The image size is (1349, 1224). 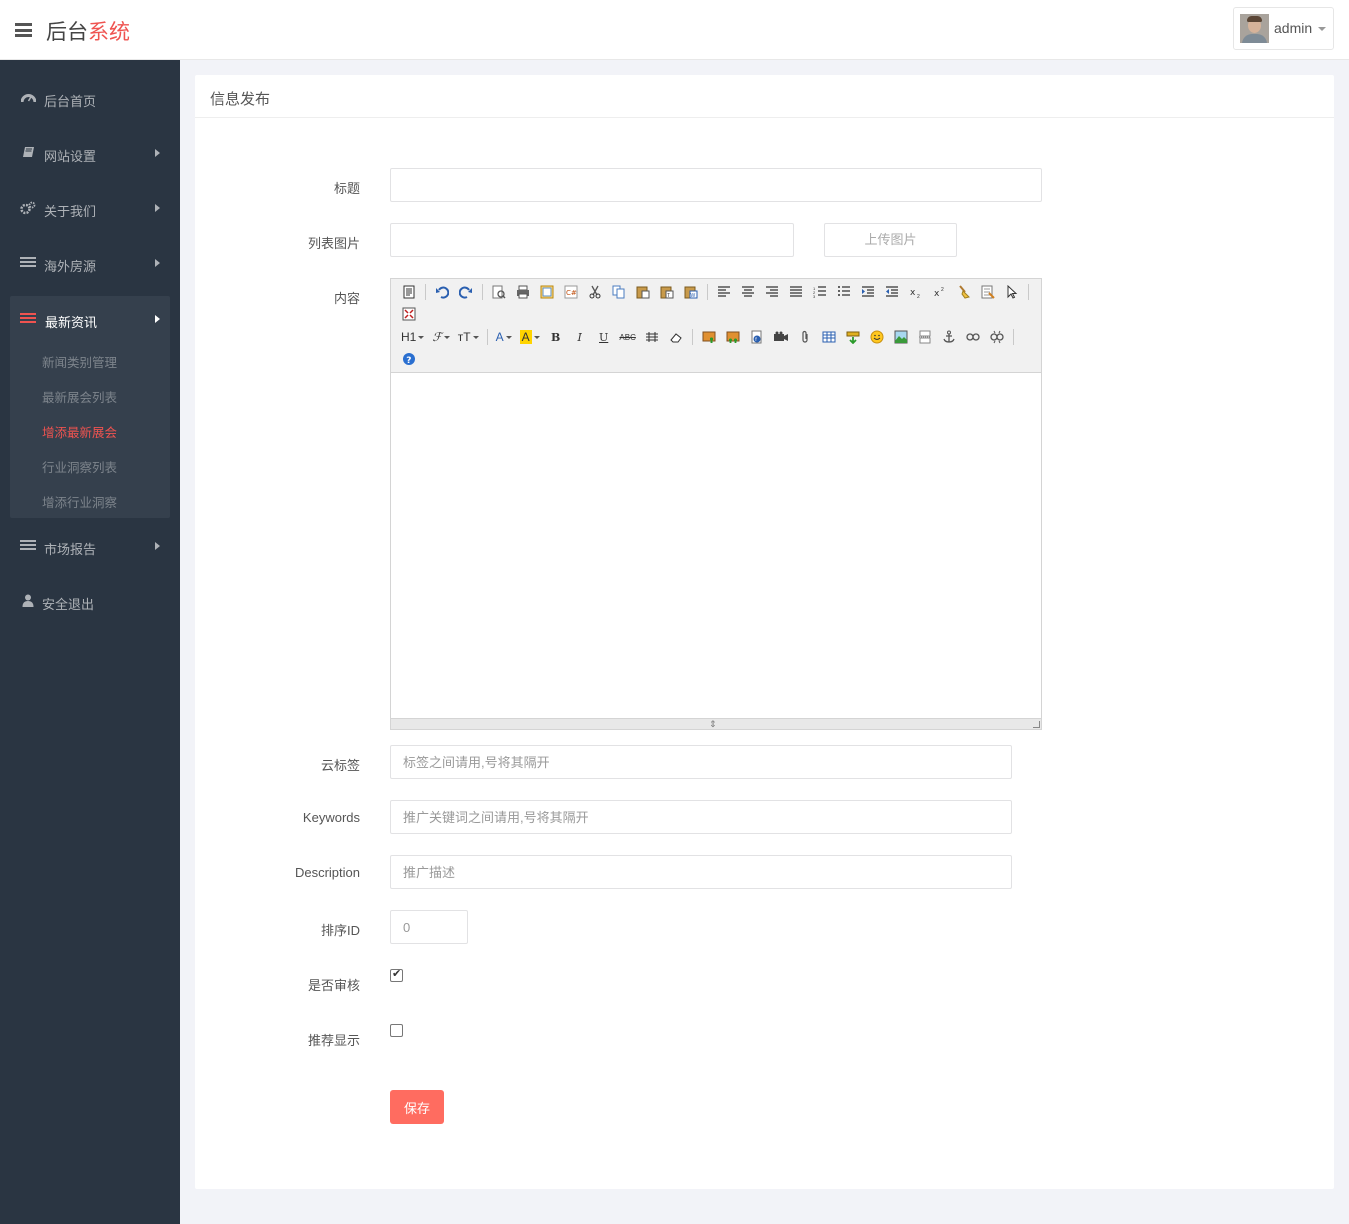 I want to click on bg-color-dropdown: A, so click(x=530, y=337).